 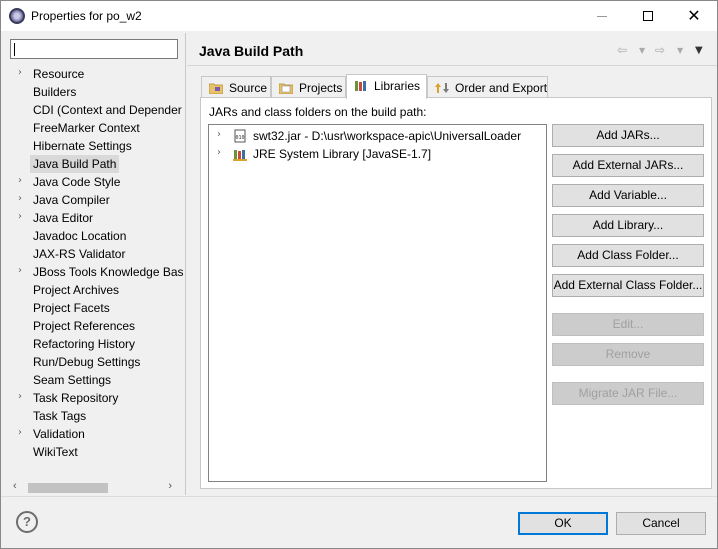 What do you see at coordinates (185, 264) in the screenshot?
I see `panel-divider` at bounding box center [185, 264].